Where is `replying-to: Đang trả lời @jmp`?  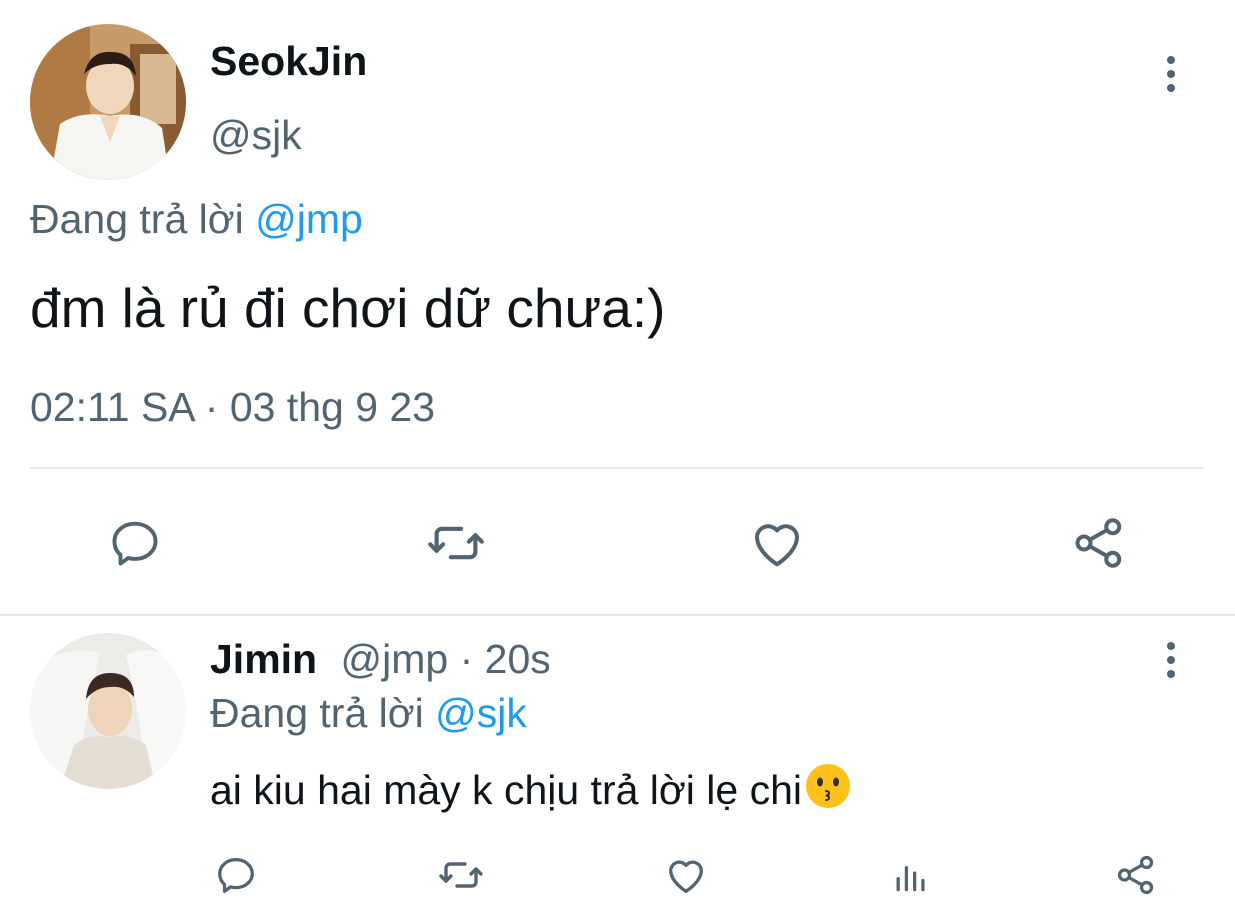 replying-to: Đang trả lời @jmp is located at coordinates (196, 219).